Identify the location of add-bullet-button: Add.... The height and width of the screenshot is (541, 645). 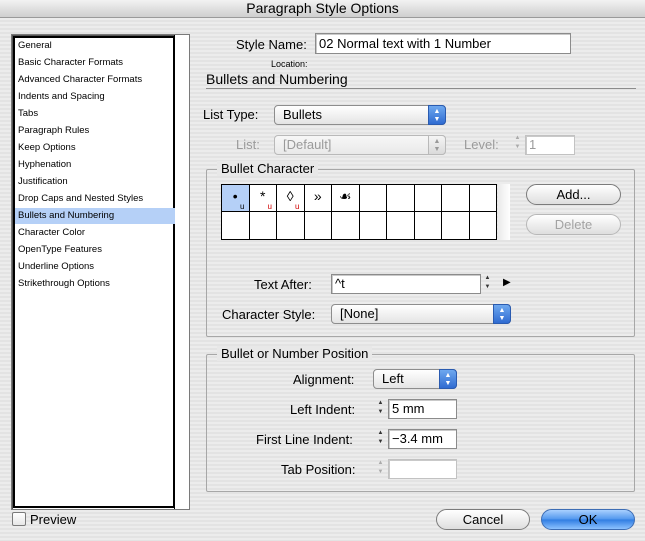
(573, 194).